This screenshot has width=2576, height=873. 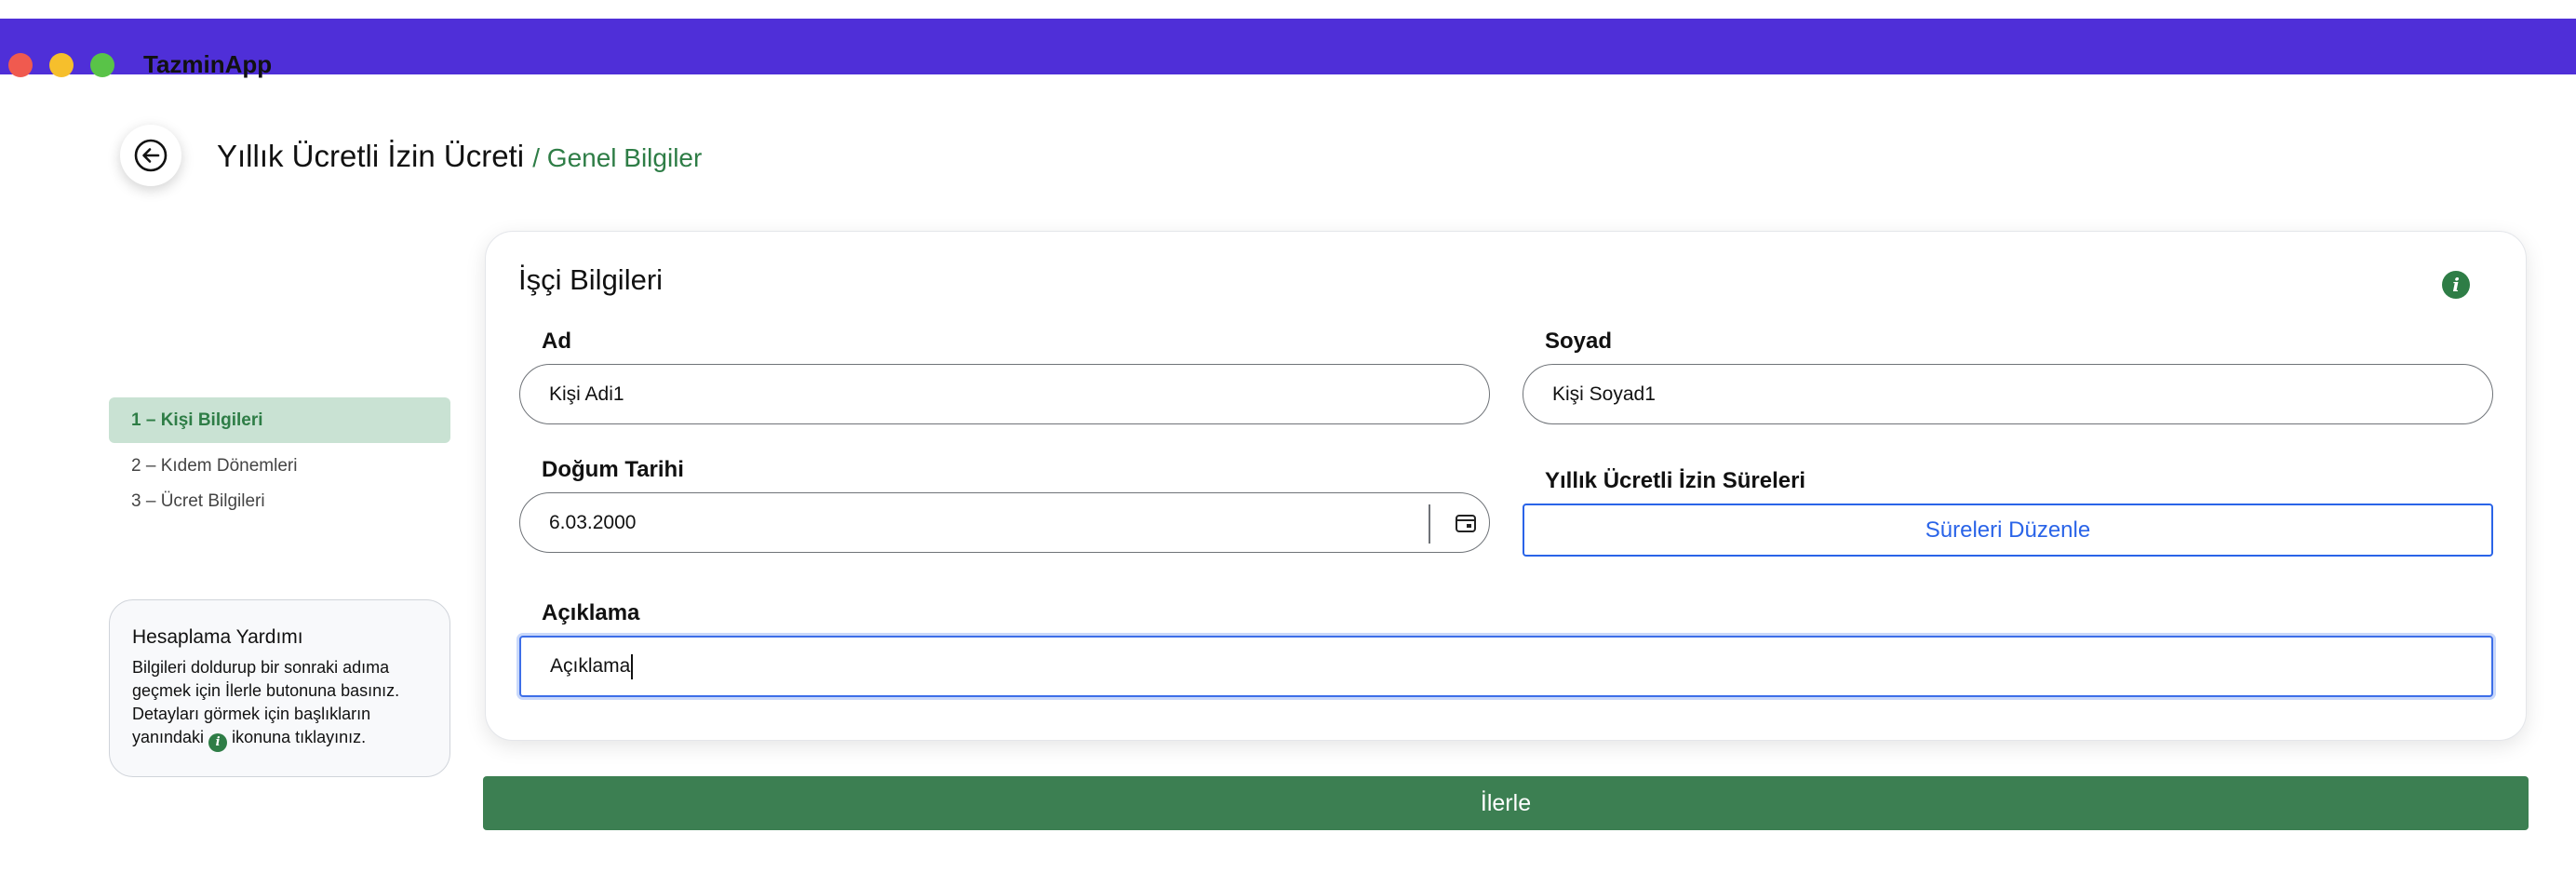 I want to click on dogum-tarihi-field: 6.03.2000, so click(x=1004, y=522).